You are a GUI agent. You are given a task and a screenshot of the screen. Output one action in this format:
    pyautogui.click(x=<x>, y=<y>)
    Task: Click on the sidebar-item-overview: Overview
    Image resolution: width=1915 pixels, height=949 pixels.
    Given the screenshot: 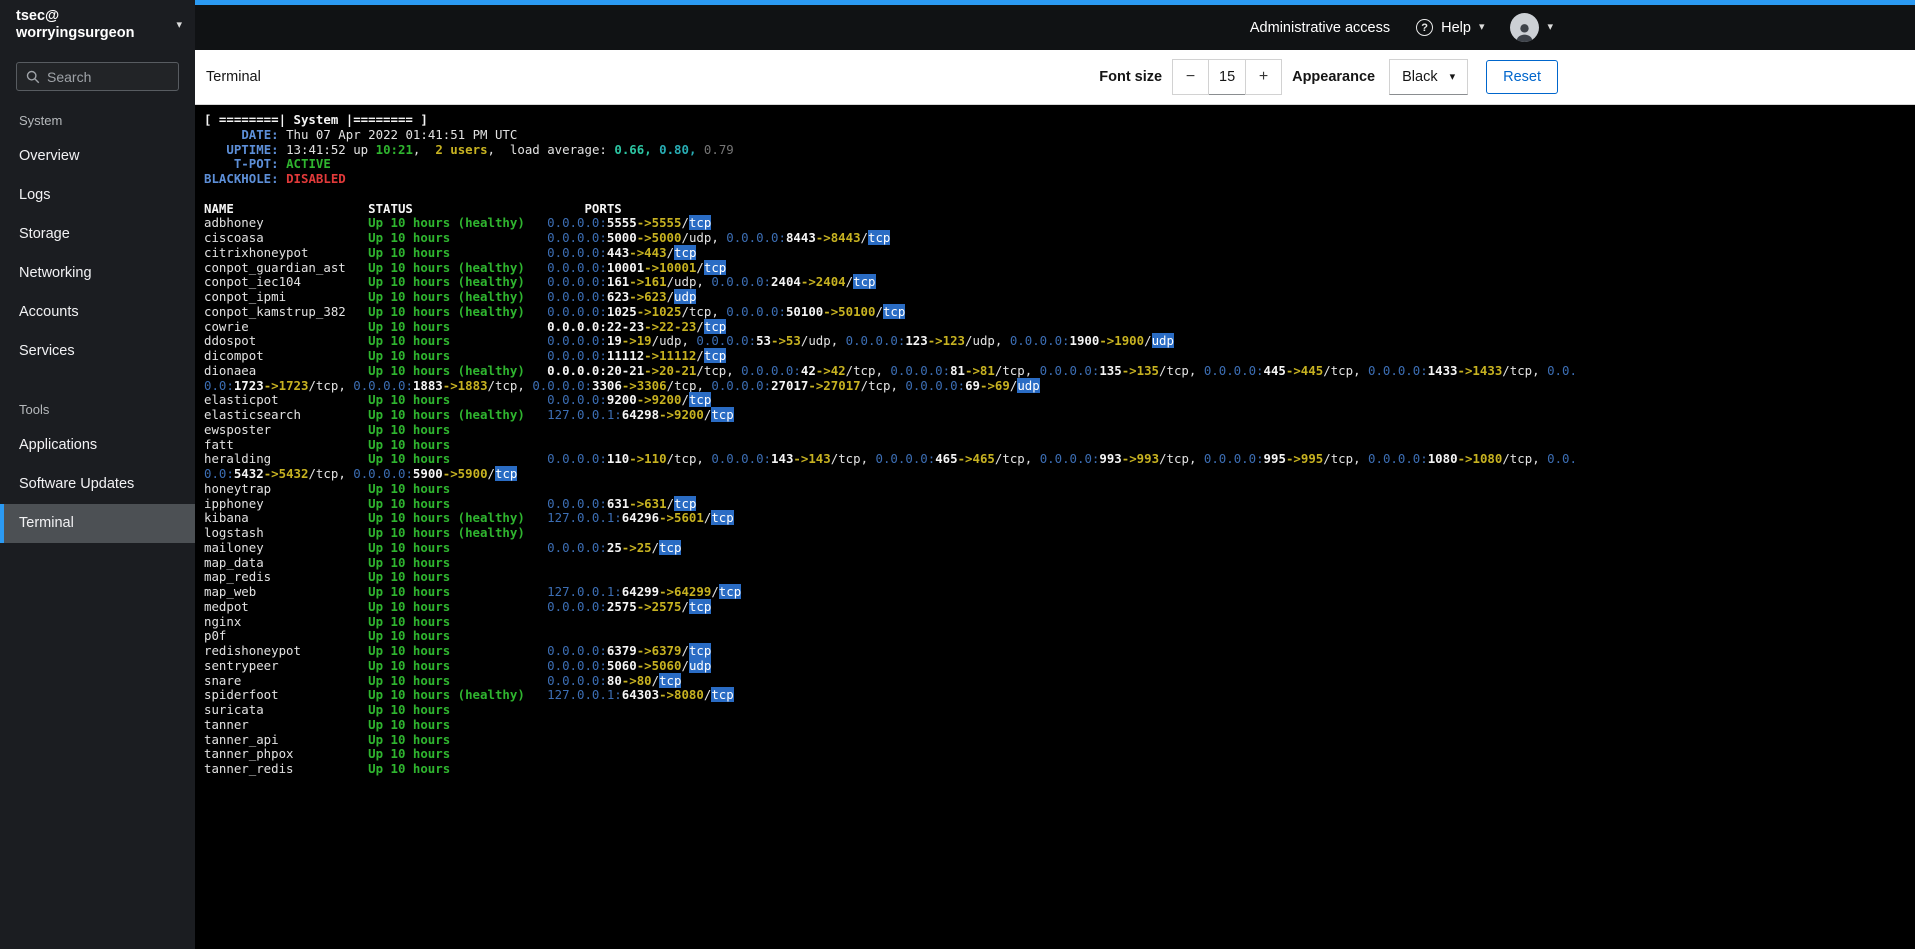 What is the action you would take?
    pyautogui.click(x=97, y=156)
    